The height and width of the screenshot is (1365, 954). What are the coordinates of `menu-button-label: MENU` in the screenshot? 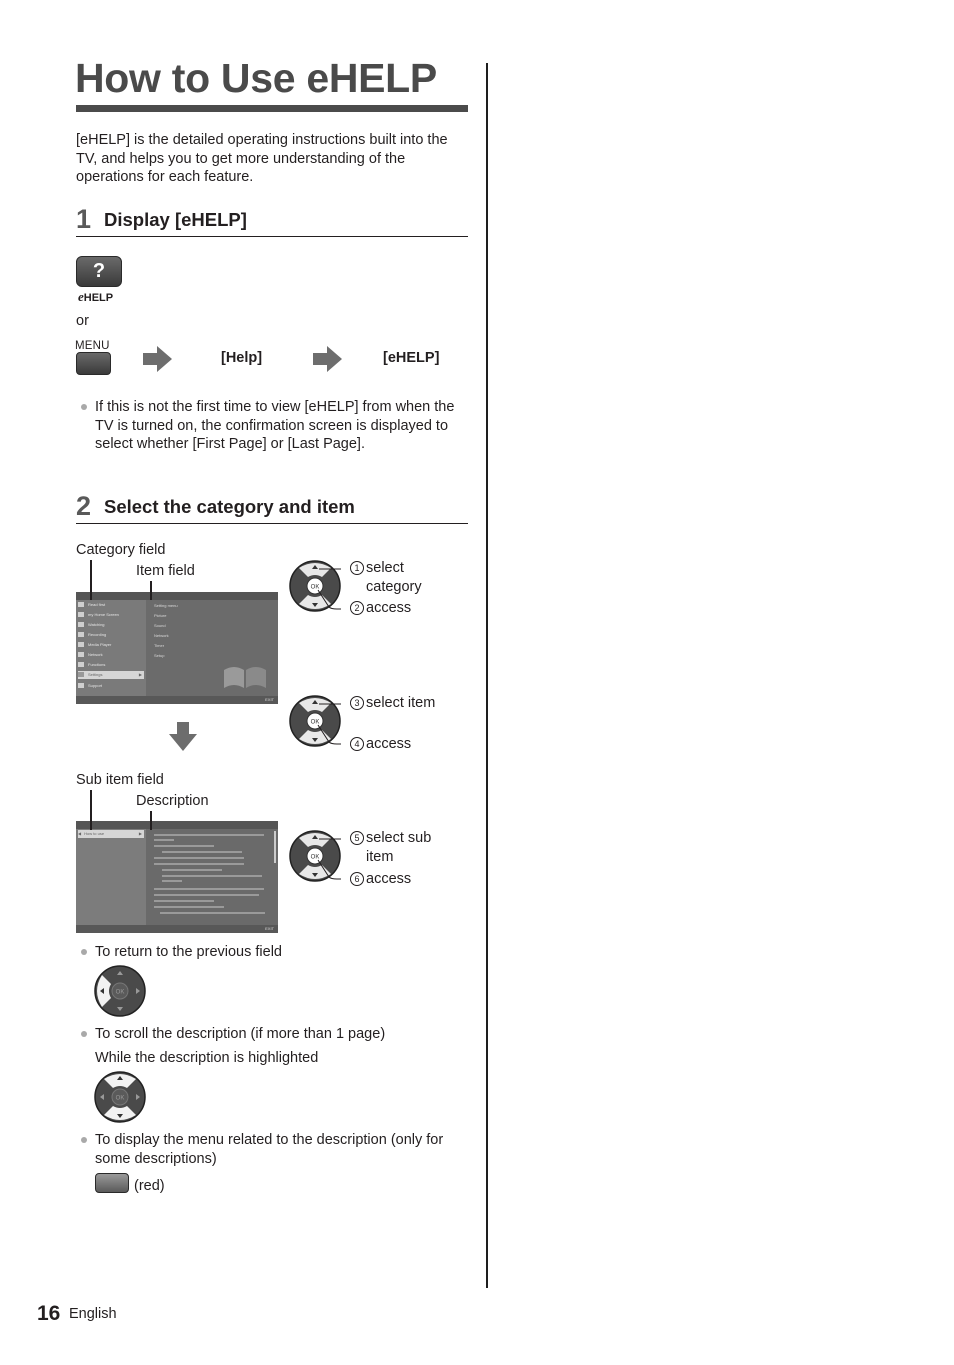 It's located at (92, 346).